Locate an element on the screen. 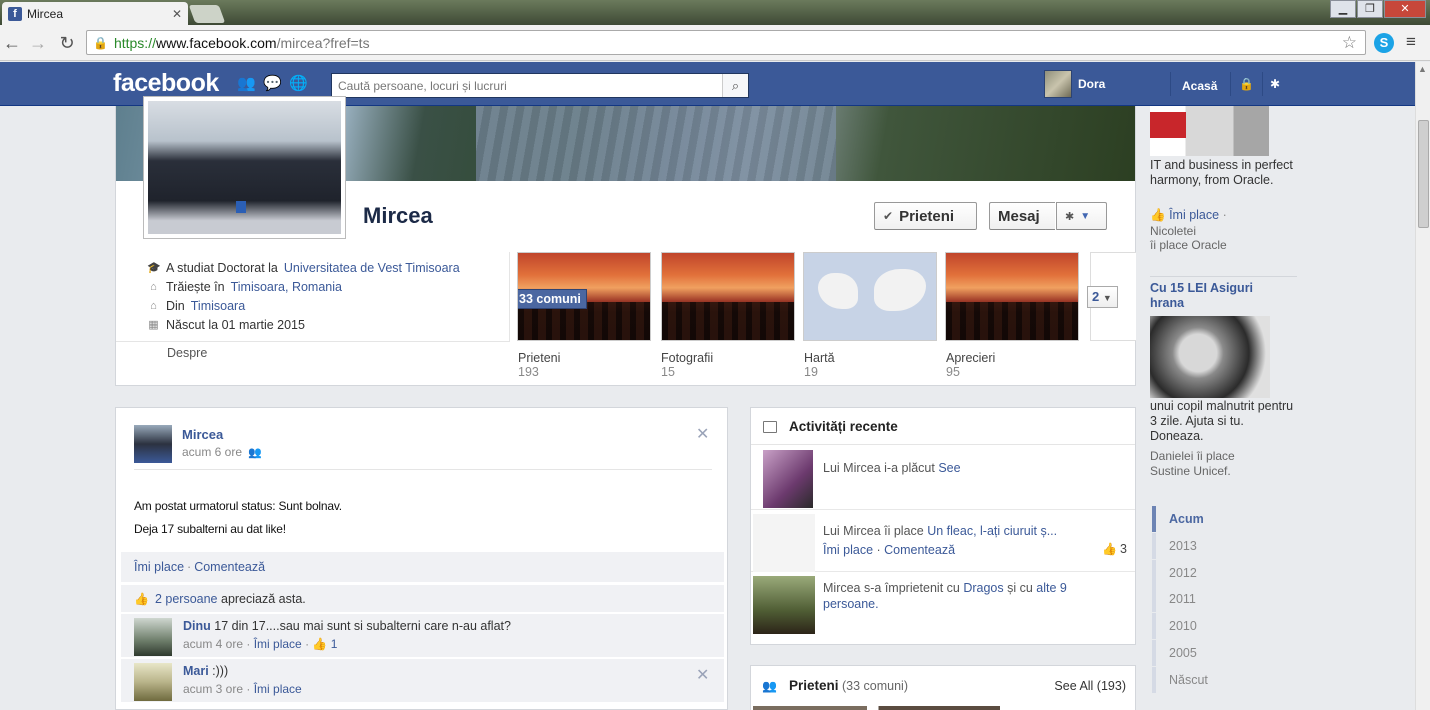 This screenshot has height=710, width=1430. timeline-year-now: Acum is located at coordinates (1226, 519).